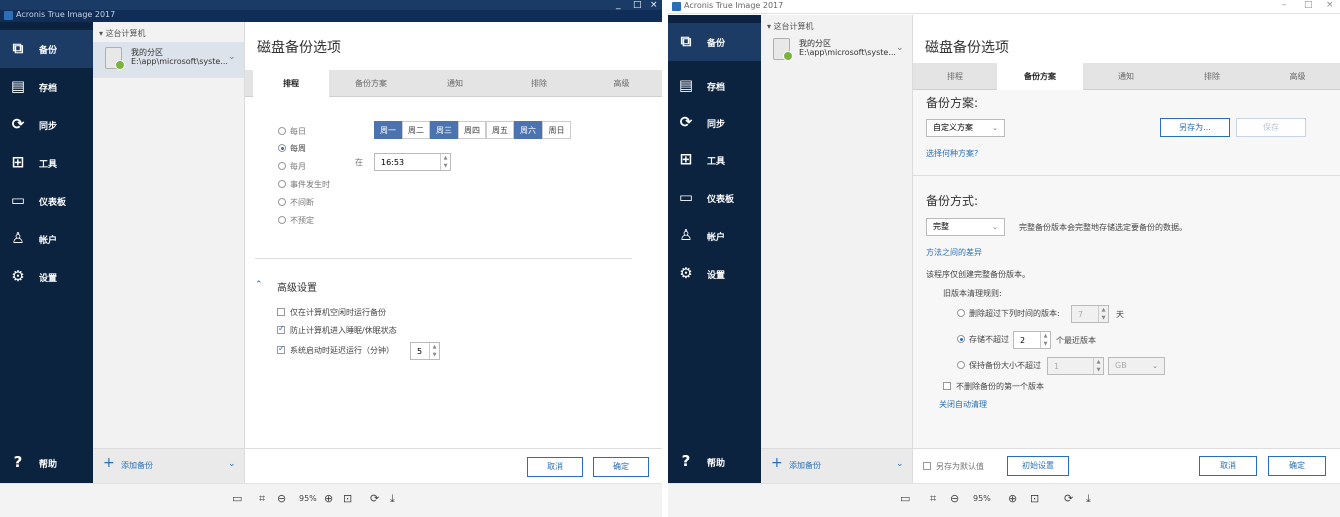 Image resolution: width=1340 pixels, height=517 pixels. What do you see at coordinates (472, 130) in the screenshot?
I see `day-thu: 周四` at bounding box center [472, 130].